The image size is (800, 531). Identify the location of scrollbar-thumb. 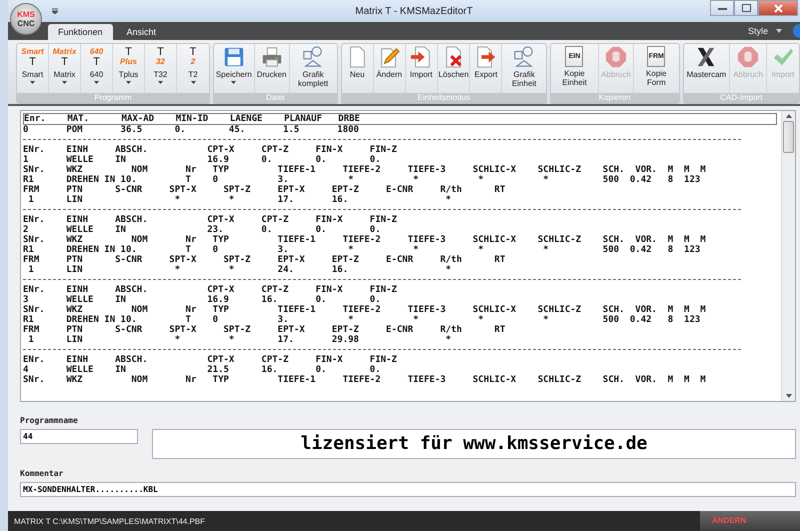
(788, 137).